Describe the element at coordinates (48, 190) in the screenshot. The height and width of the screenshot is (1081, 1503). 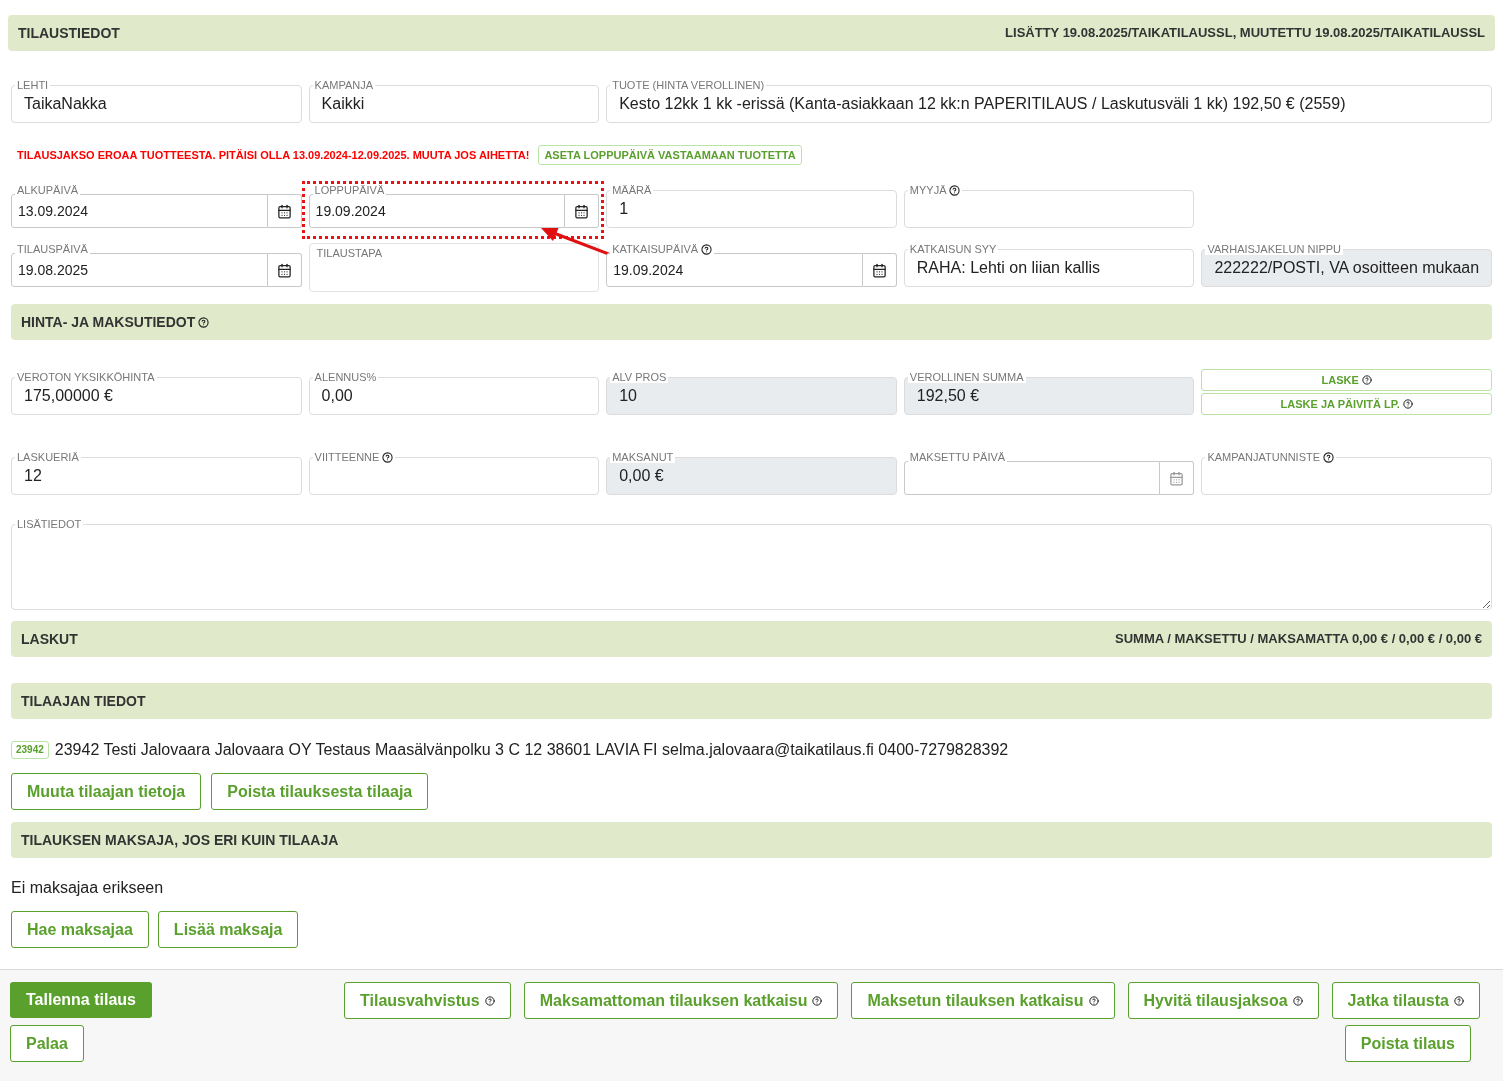
I see `field-label: ALKUPÄIVÄ` at that location.